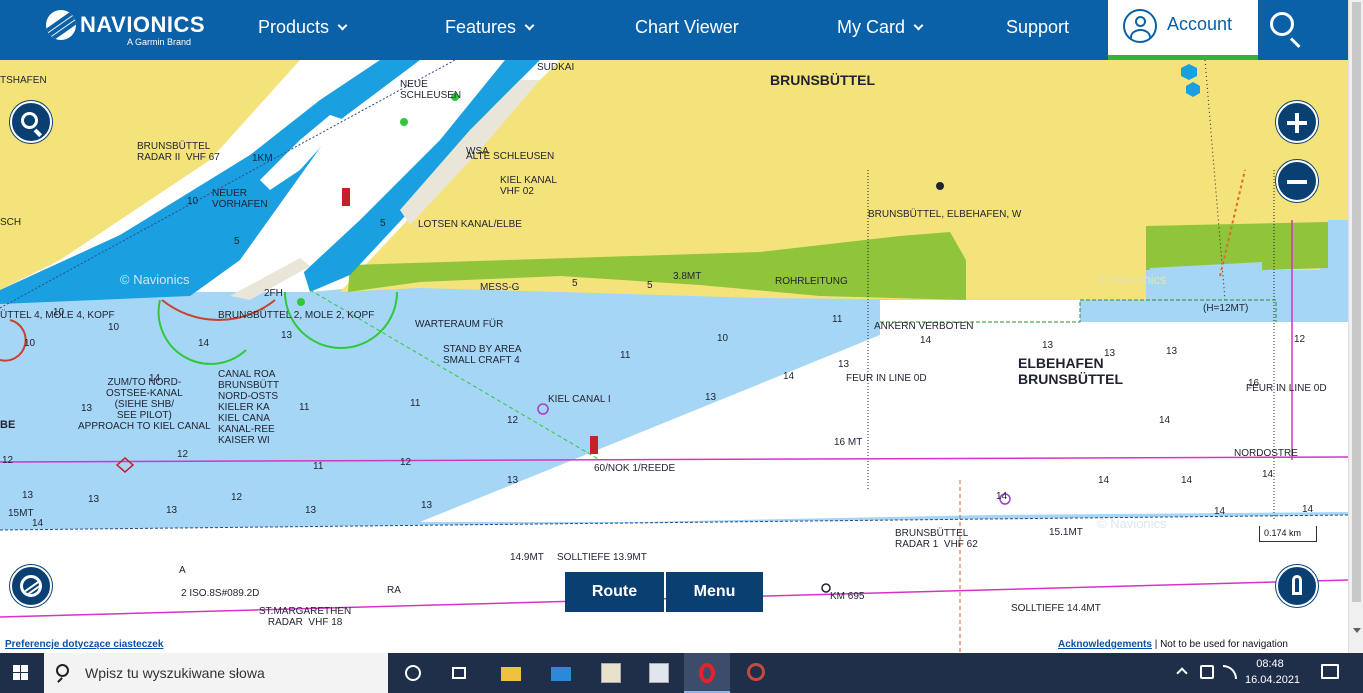  Describe the element at coordinates (305, 617) in the screenshot. I see `chart-label: ST.MARGARETHEN RADAR VHF 18` at that location.